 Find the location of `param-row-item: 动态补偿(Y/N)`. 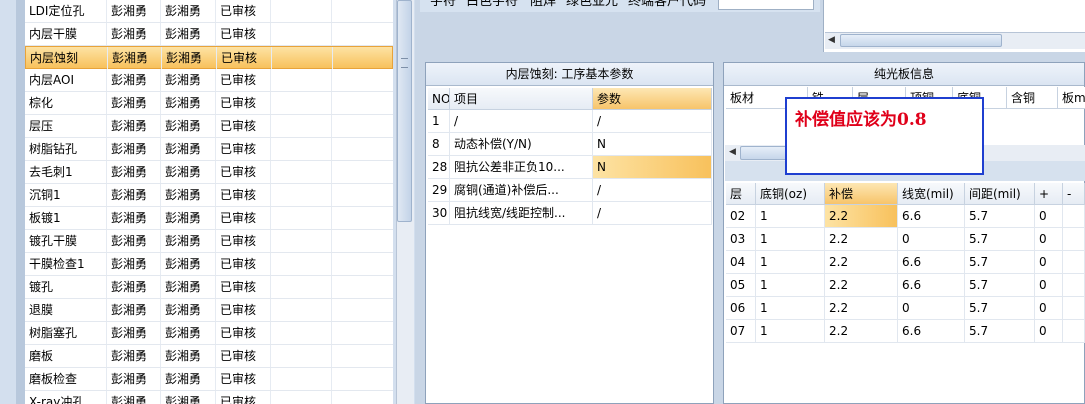

param-row-item: 动态补偿(Y/N) is located at coordinates (521, 144).